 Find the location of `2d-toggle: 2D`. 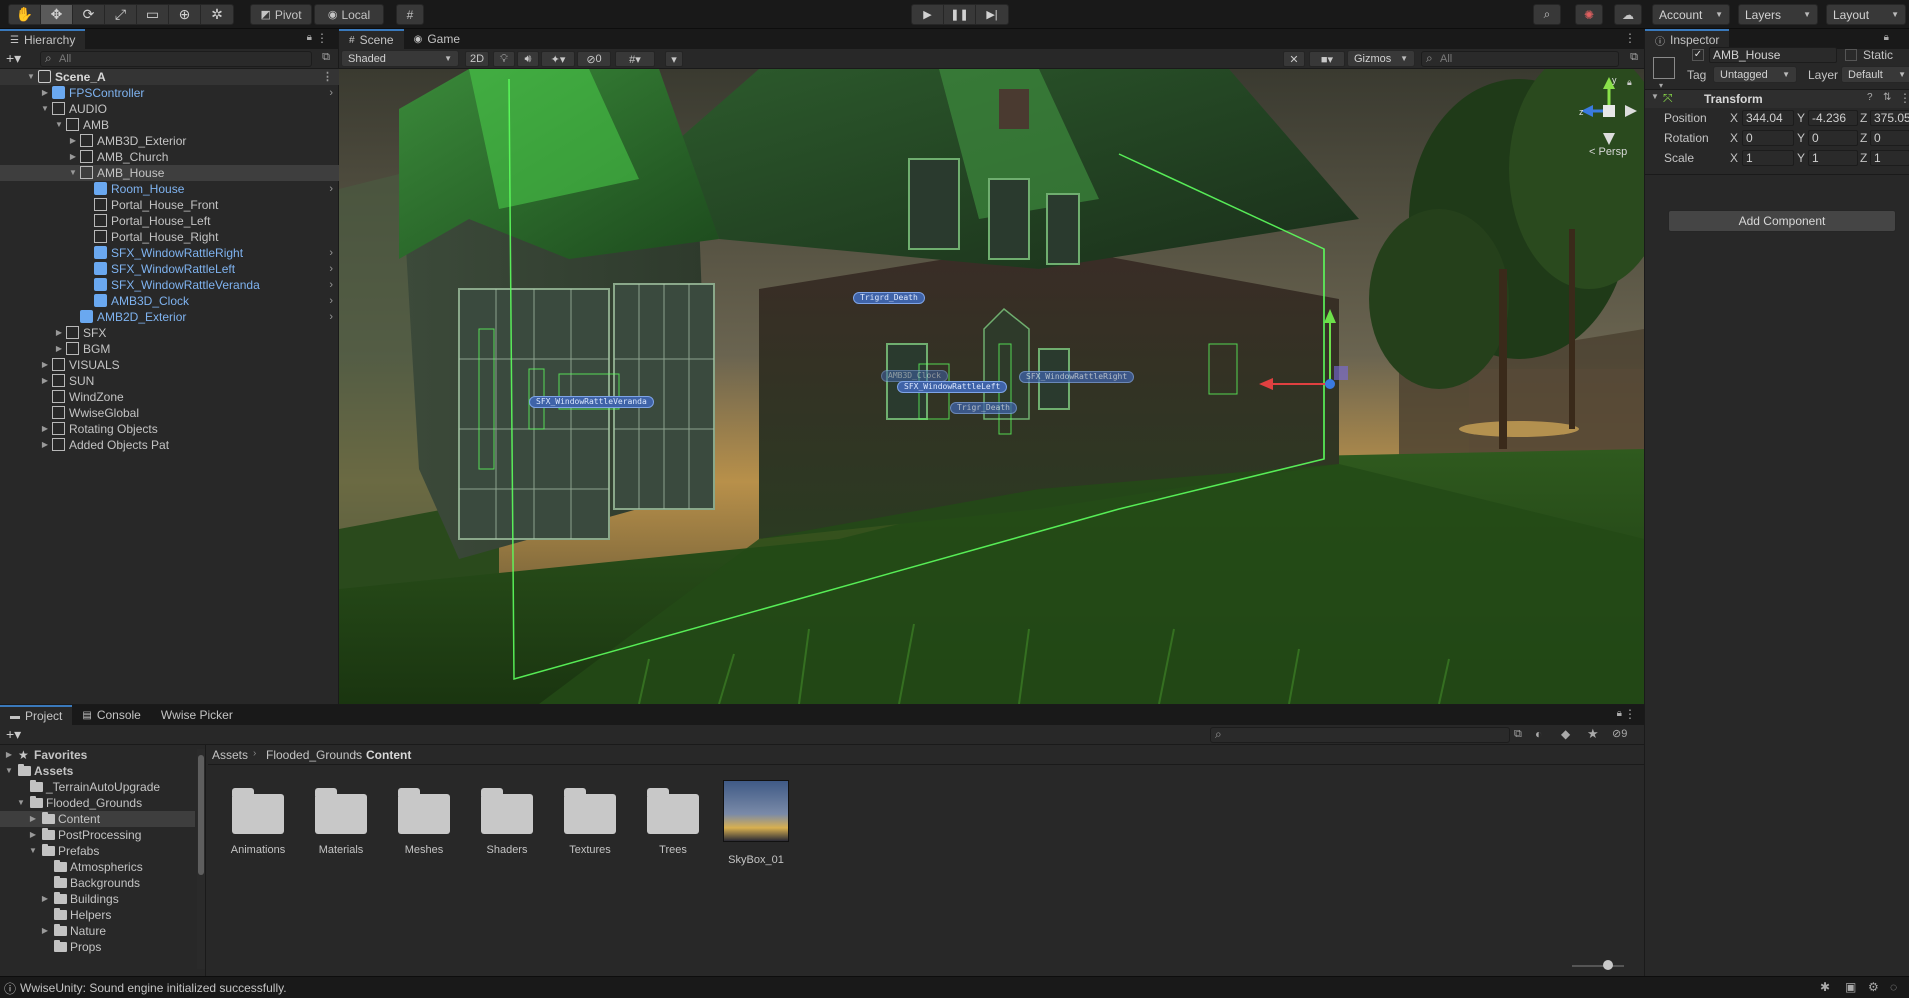

2d-toggle: 2D is located at coordinates (477, 59).